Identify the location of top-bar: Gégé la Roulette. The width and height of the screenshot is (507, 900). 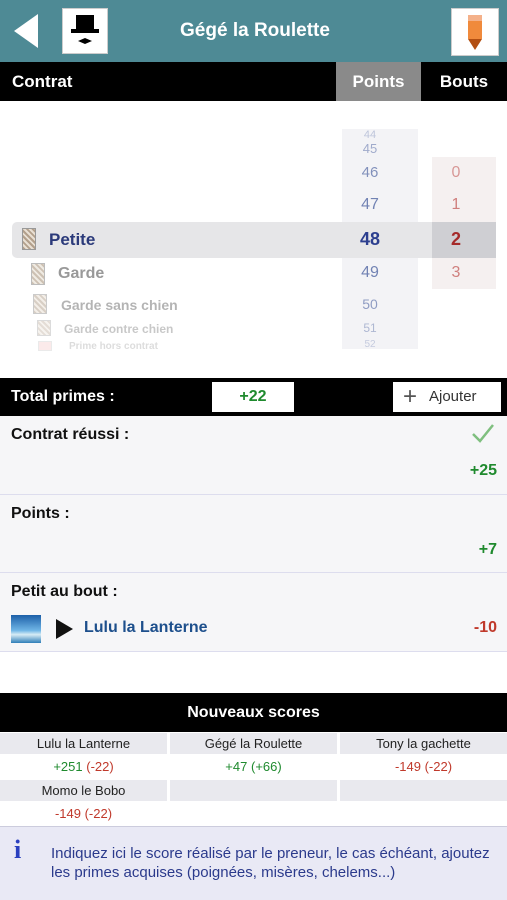
(253, 31).